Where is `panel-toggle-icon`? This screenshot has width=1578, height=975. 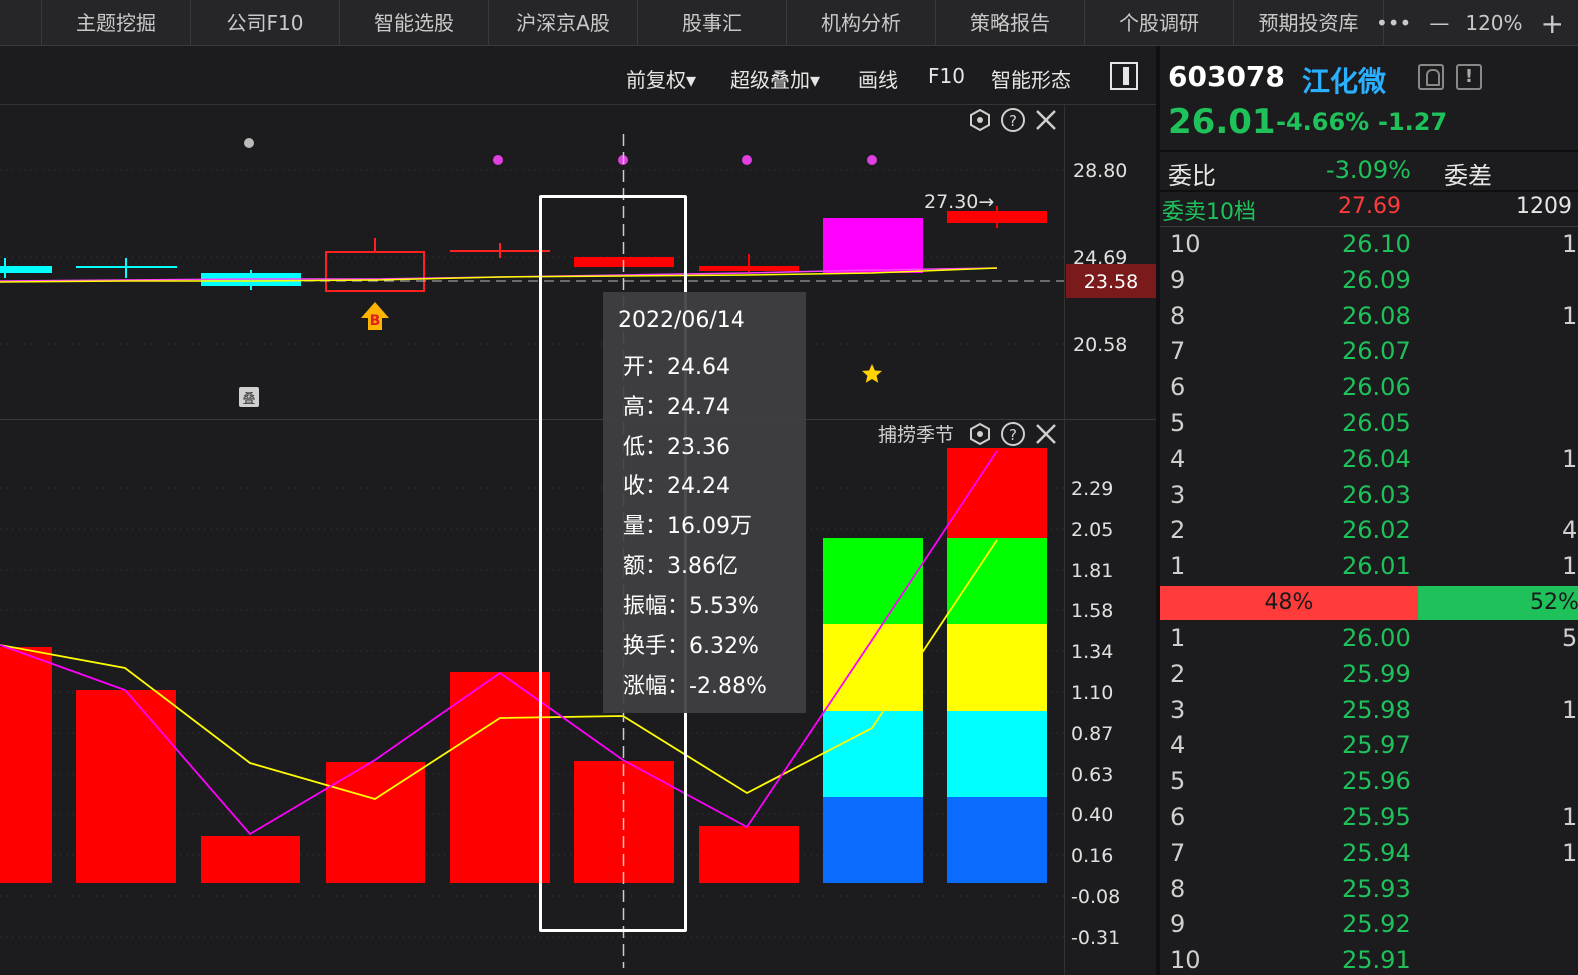 panel-toggle-icon is located at coordinates (1124, 76).